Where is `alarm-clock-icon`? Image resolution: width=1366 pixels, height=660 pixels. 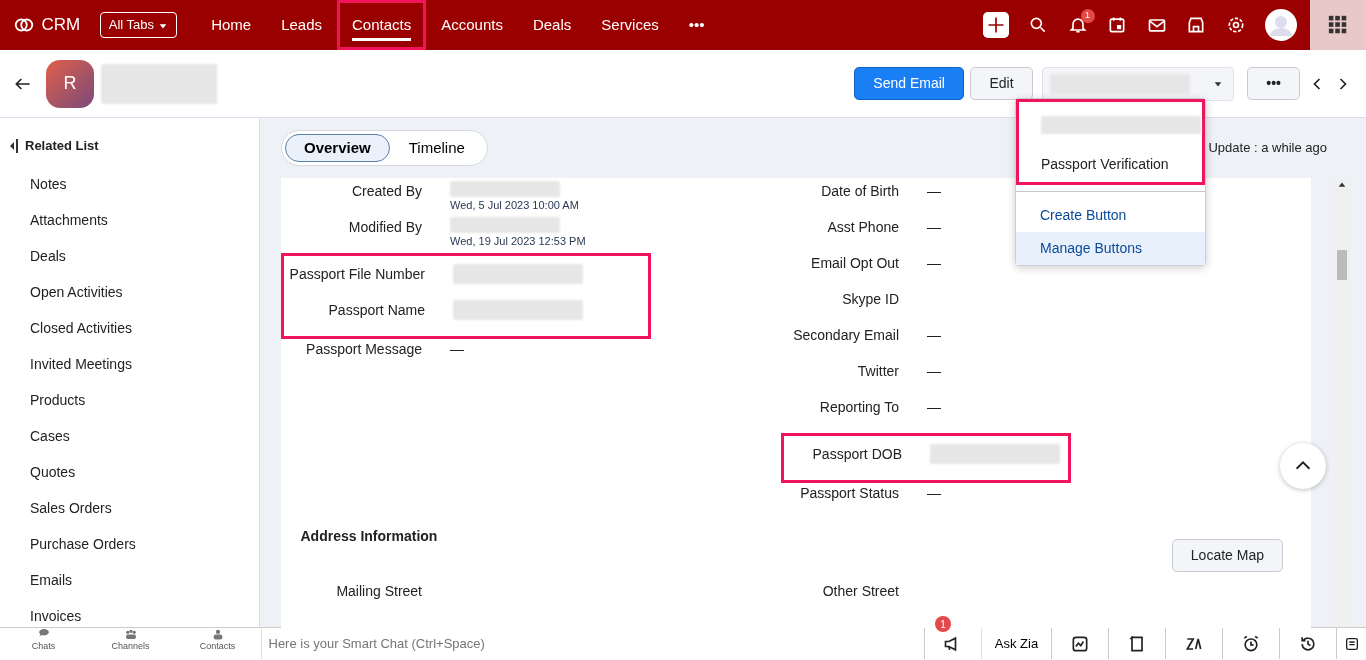 alarm-clock-icon is located at coordinates (1251, 643).